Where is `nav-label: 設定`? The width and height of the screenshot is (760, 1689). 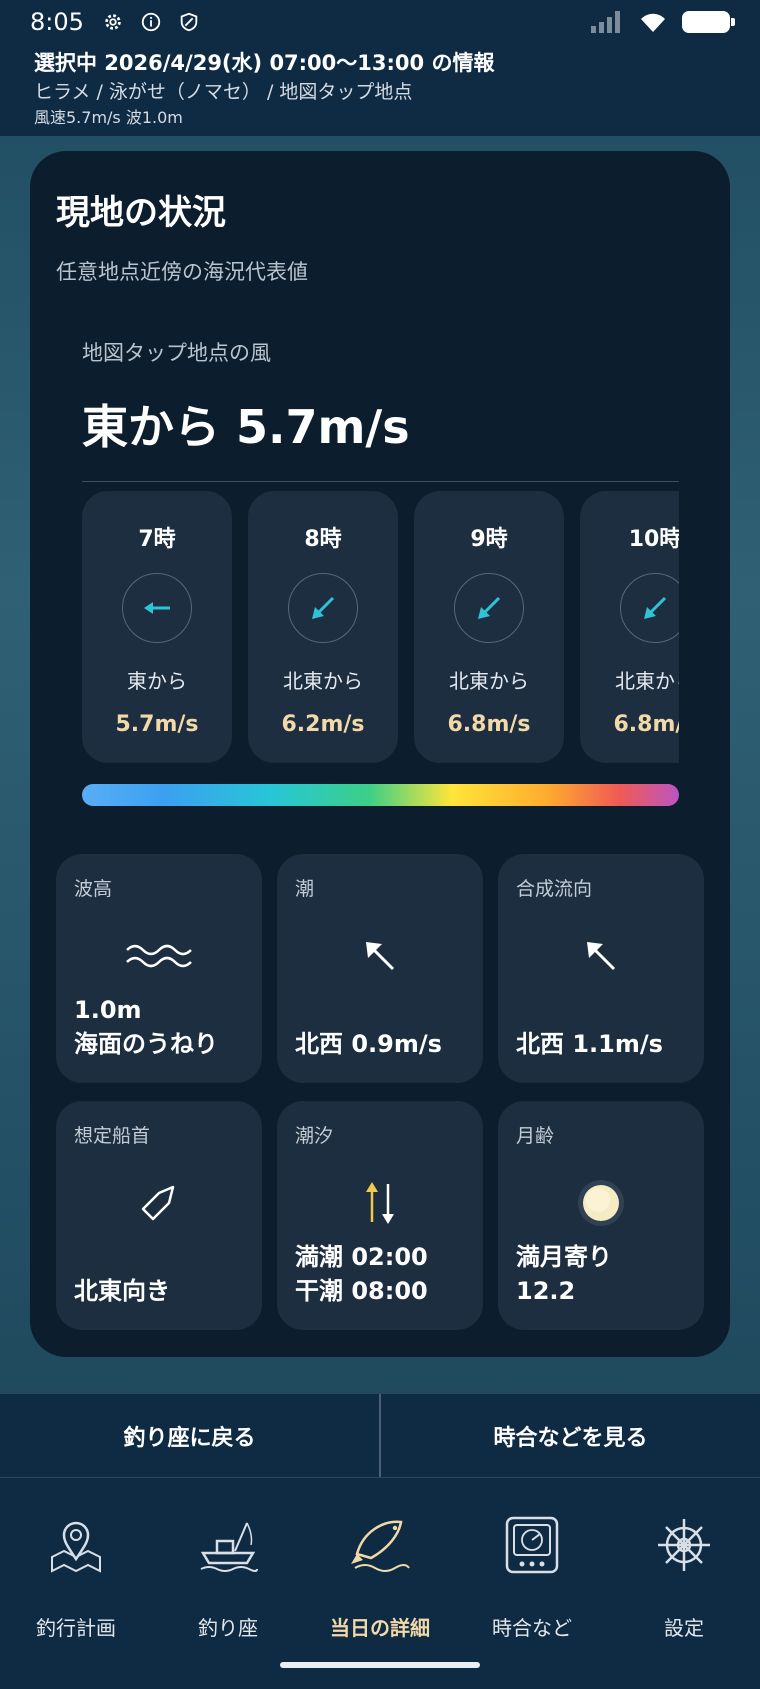
nav-label: 設定 is located at coordinates (684, 1628).